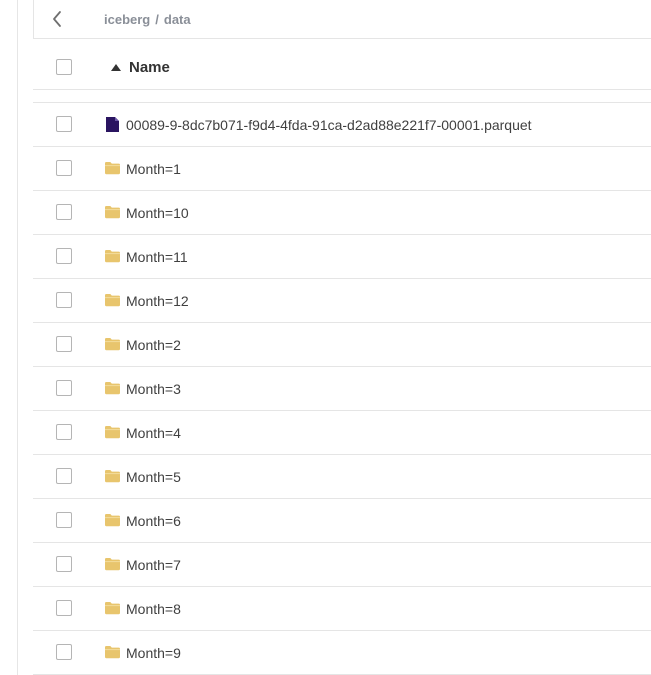 Image resolution: width=651 pixels, height=675 pixels. I want to click on name-column-label: Name, so click(149, 67).